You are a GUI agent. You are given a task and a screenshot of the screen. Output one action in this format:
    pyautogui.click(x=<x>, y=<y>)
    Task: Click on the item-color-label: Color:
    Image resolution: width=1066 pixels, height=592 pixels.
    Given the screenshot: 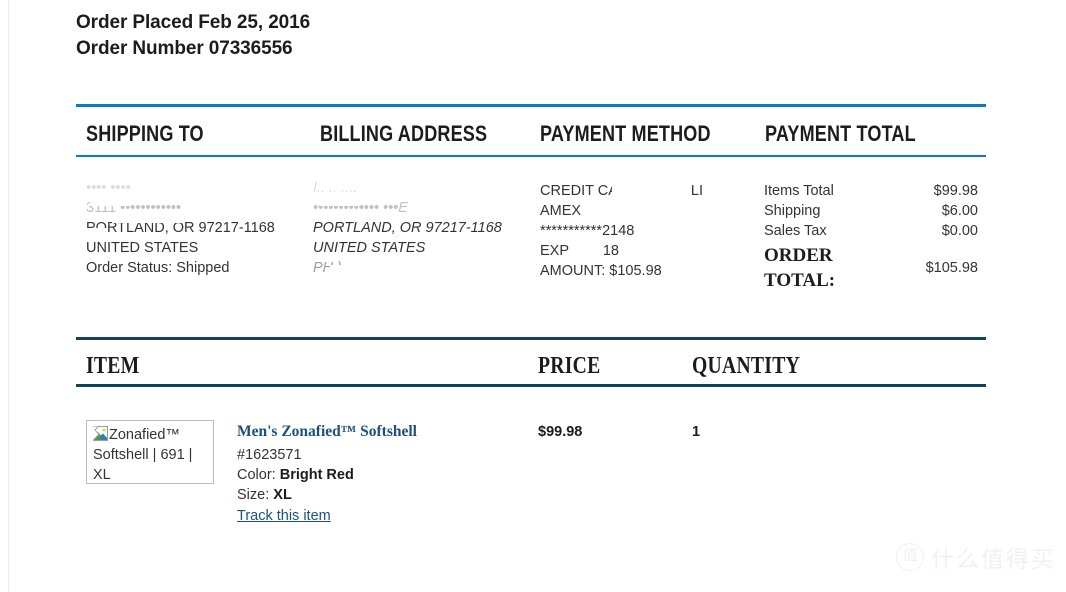 What is the action you would take?
    pyautogui.click(x=256, y=475)
    